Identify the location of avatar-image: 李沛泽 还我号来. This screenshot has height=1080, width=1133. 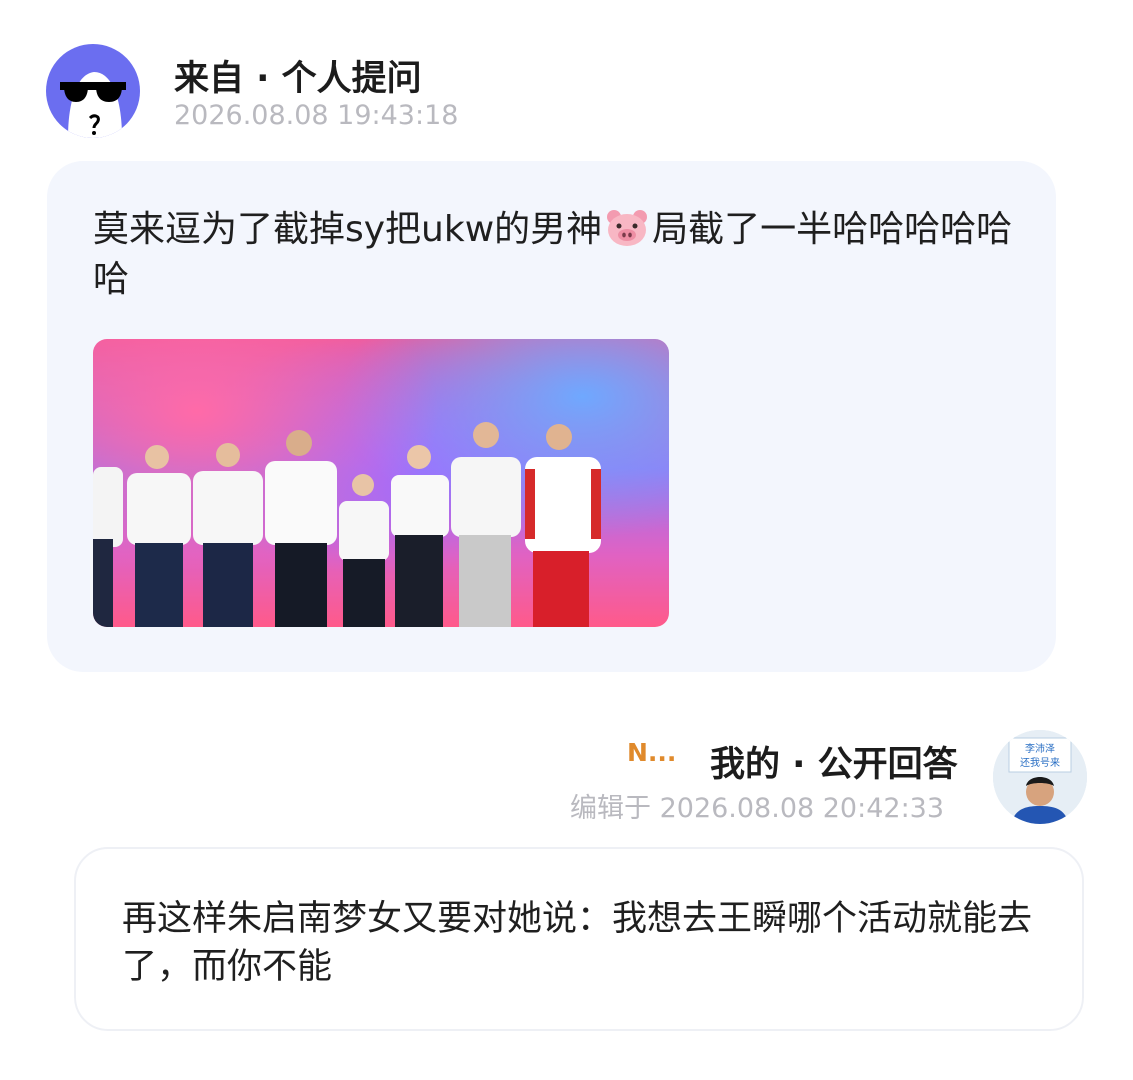
(1040, 777).